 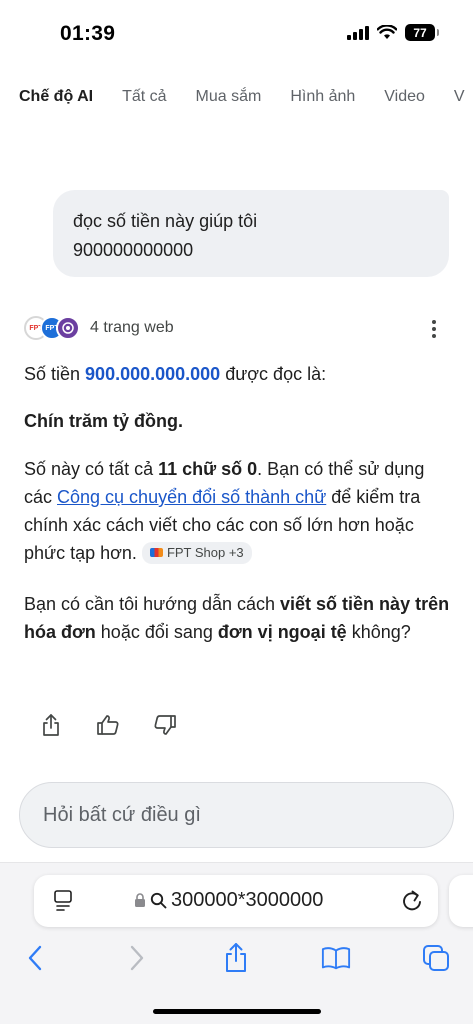 I want to click on answer-text: Bạn có cần tôi hướng dẫn cách, so click(x=152, y=604).